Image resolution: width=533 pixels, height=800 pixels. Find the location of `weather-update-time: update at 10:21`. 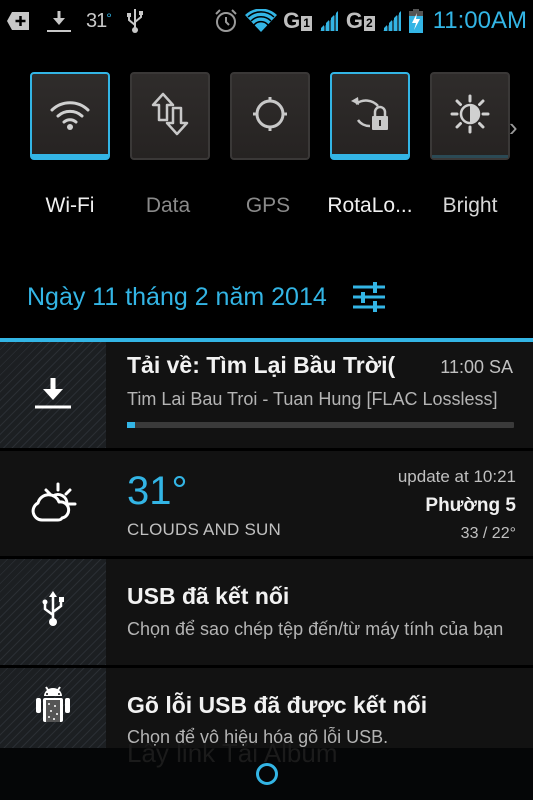

weather-update-time: update at 10:21 is located at coordinates (456, 476).